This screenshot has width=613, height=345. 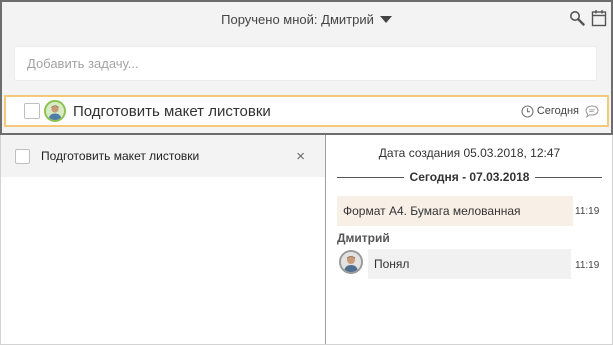 I want to click on task-due: Сегодня, so click(x=550, y=111).